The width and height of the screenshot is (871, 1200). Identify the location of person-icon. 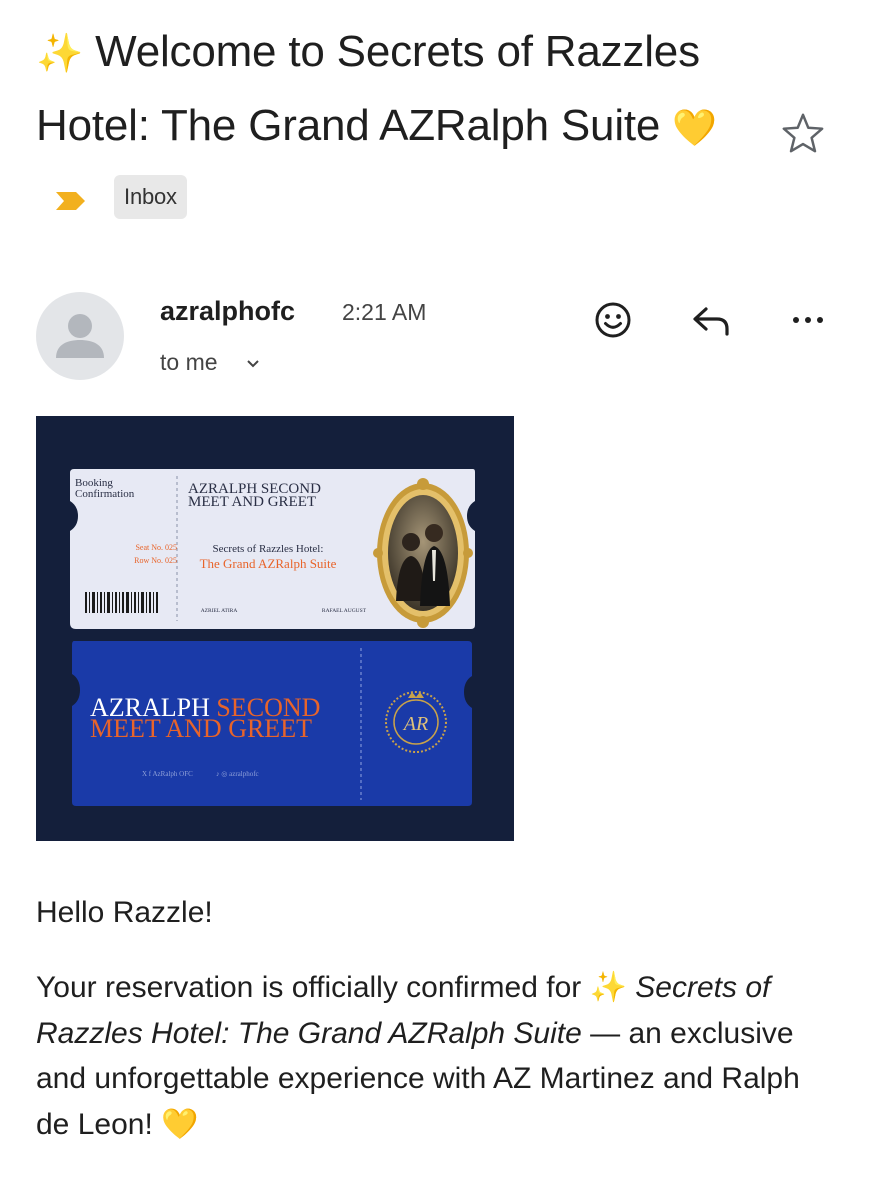
(80, 336).